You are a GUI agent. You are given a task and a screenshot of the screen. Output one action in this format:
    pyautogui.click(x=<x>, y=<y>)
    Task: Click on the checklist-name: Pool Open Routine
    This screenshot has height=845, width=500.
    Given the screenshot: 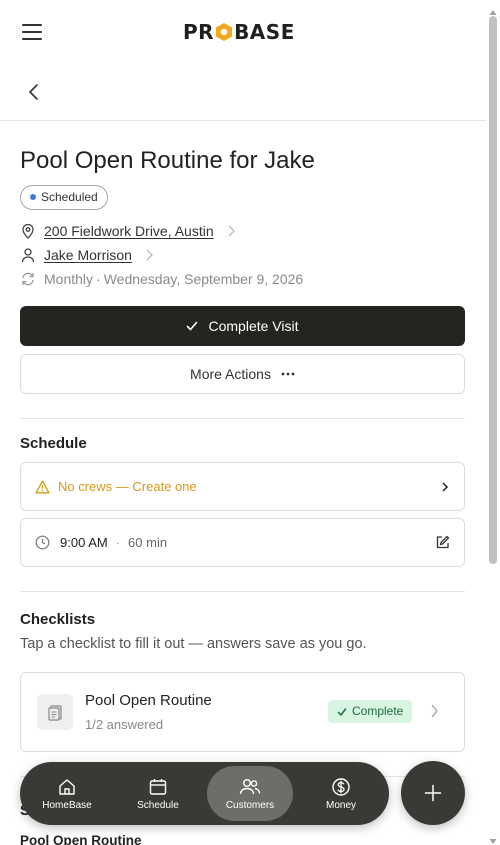 What is the action you would take?
    pyautogui.click(x=148, y=700)
    